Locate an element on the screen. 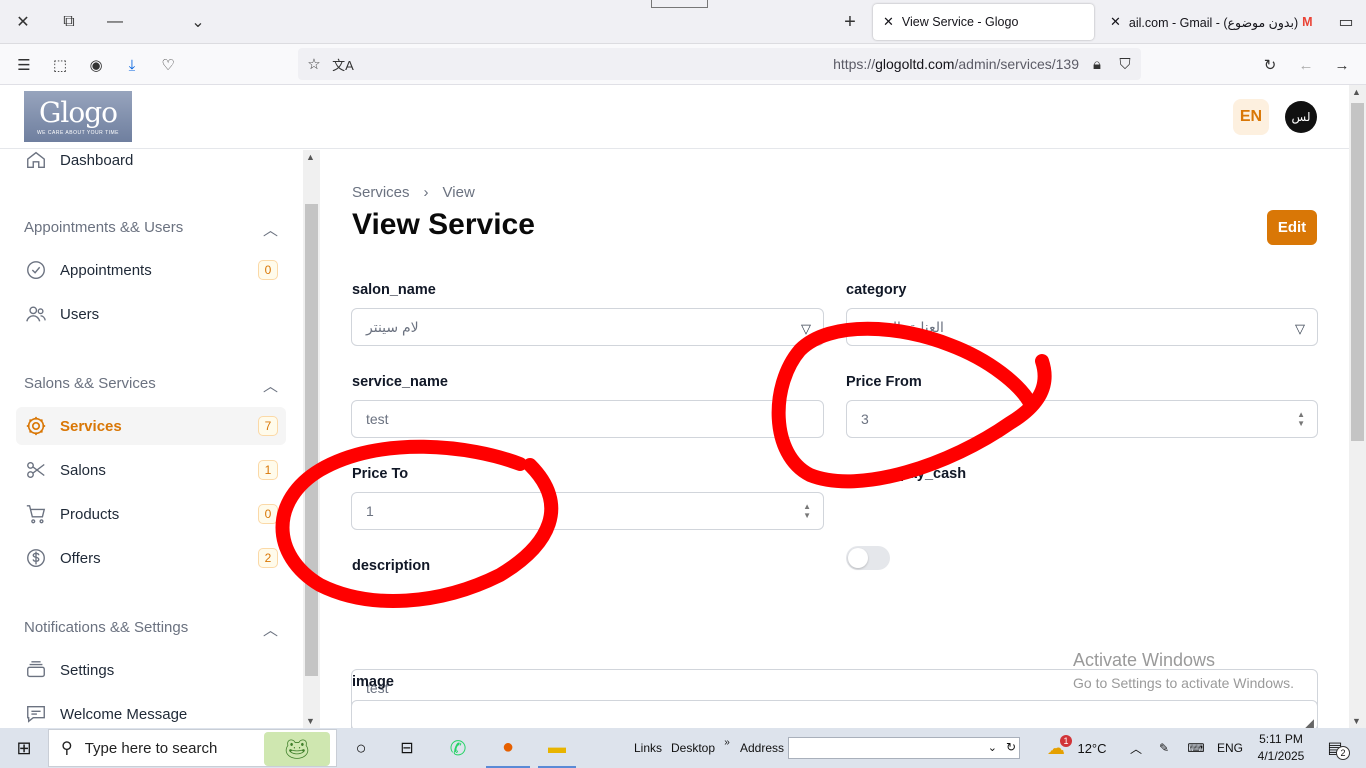 The image size is (1366, 768). tab-list-chevron-icon: ⌄ is located at coordinates (198, 22).